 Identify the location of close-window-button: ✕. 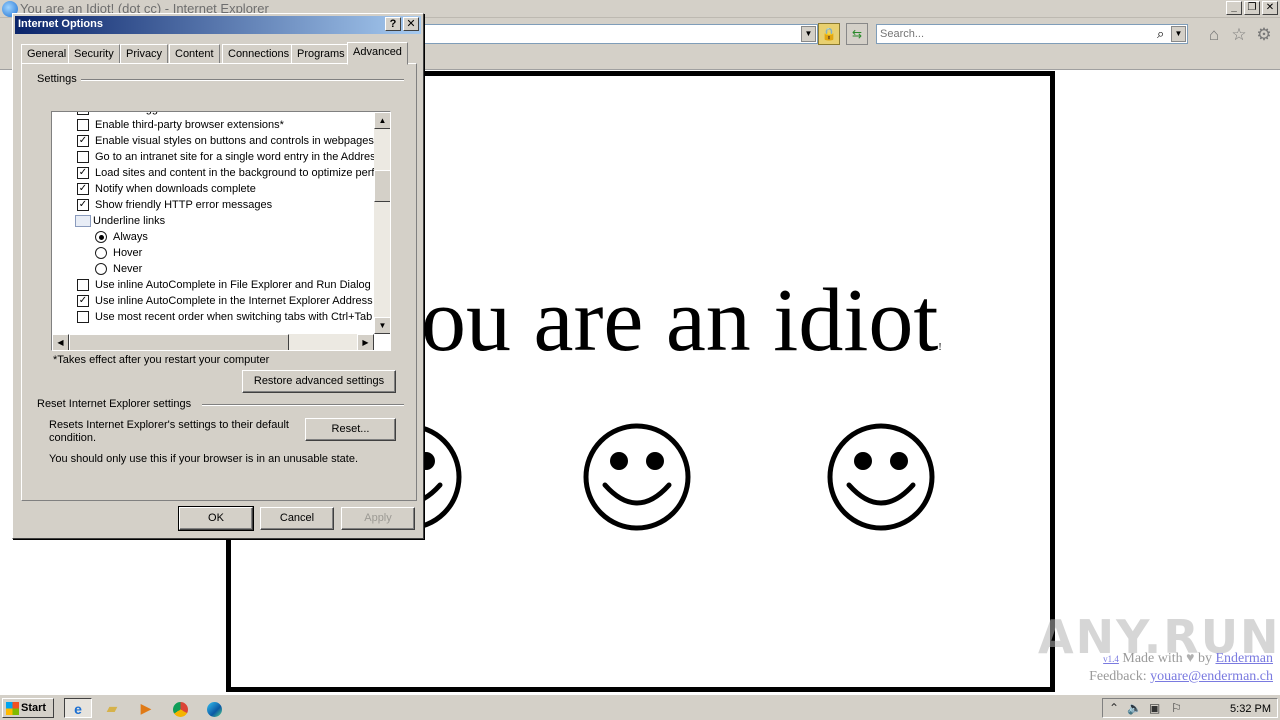
(1270, 8).